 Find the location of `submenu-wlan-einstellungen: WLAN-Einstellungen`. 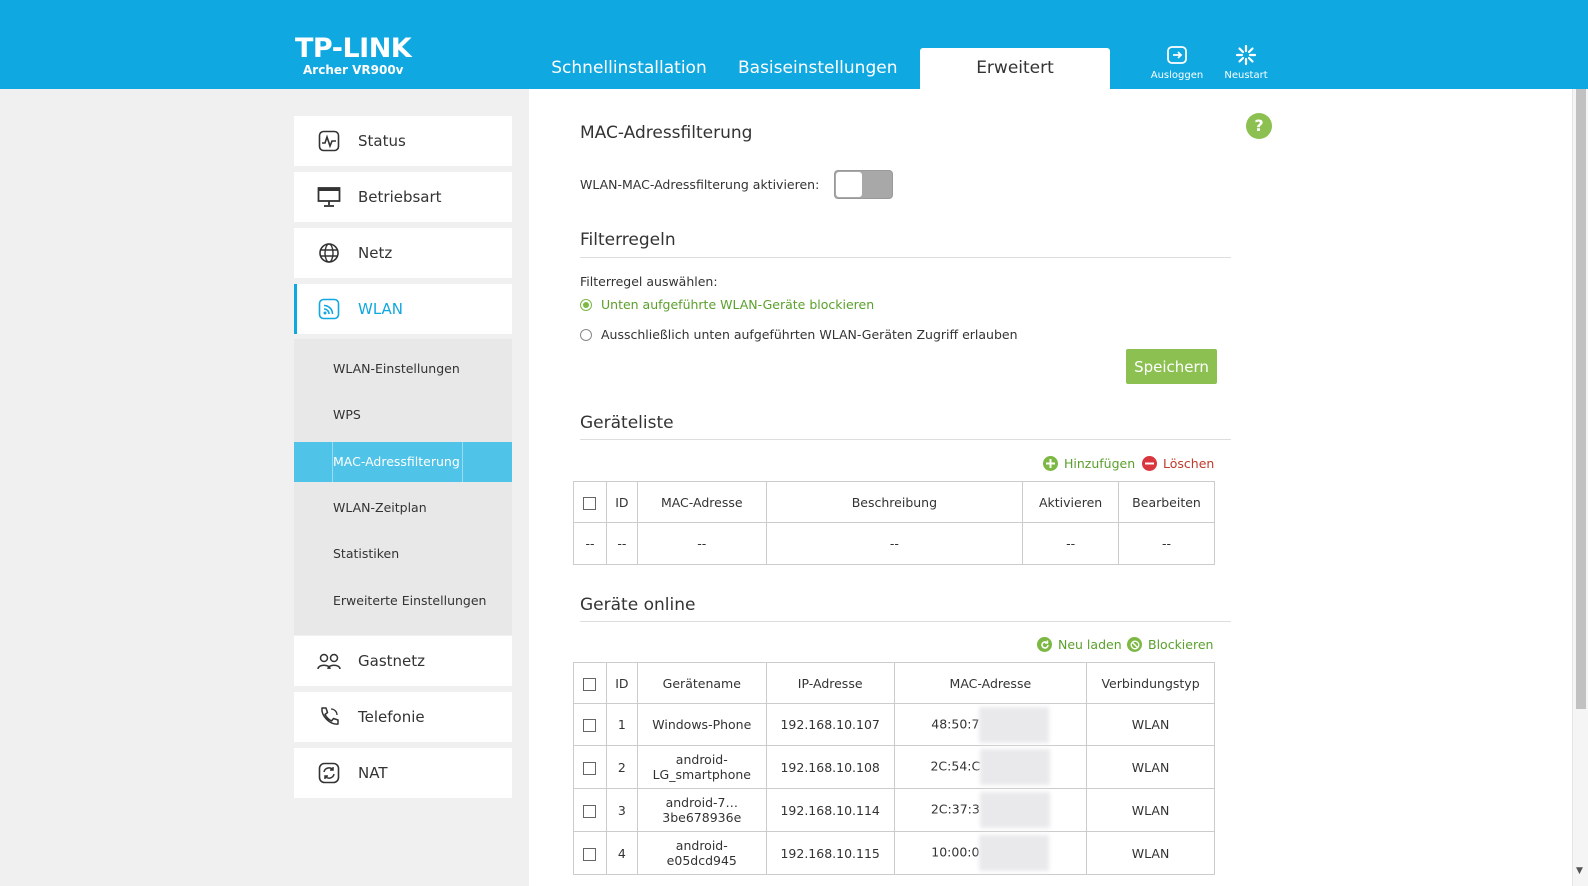

submenu-wlan-einstellungen: WLAN-Einstellungen is located at coordinates (403, 369).